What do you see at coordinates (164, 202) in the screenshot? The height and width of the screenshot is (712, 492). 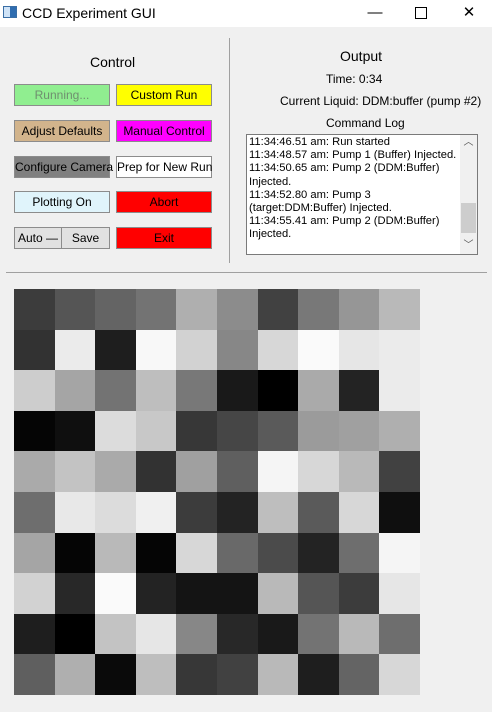 I see `abort-button: Abort` at bounding box center [164, 202].